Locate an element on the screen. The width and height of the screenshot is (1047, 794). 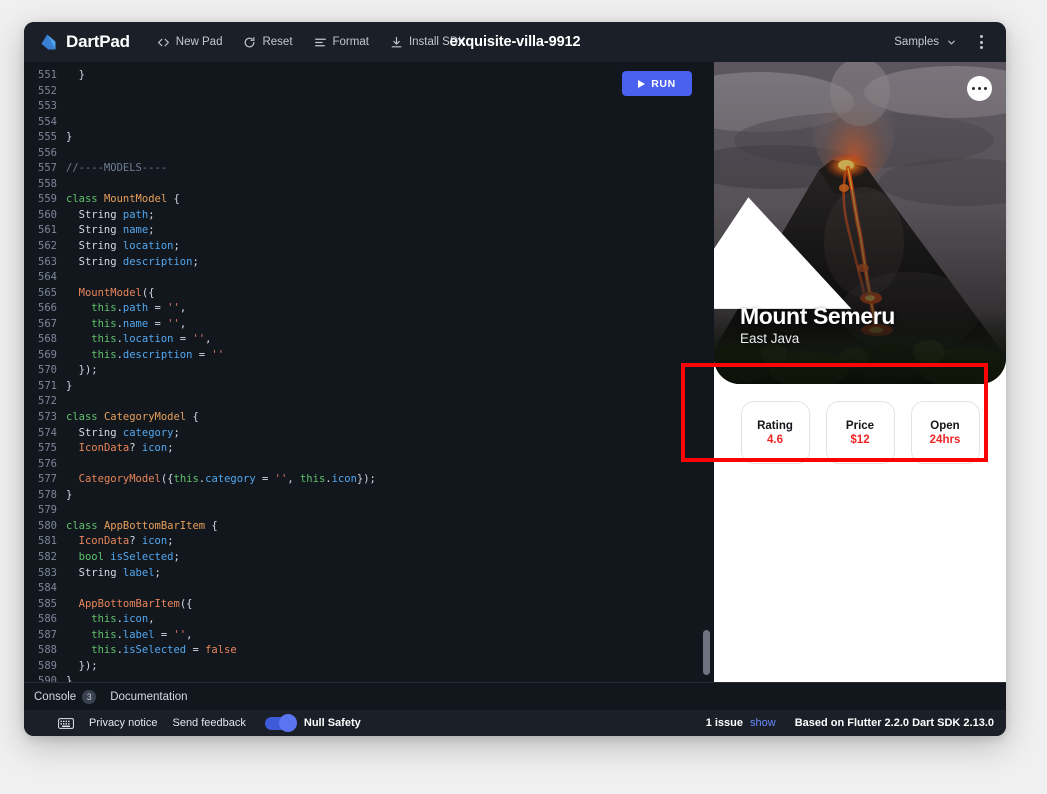
more-options-button is located at coordinates (979, 88).